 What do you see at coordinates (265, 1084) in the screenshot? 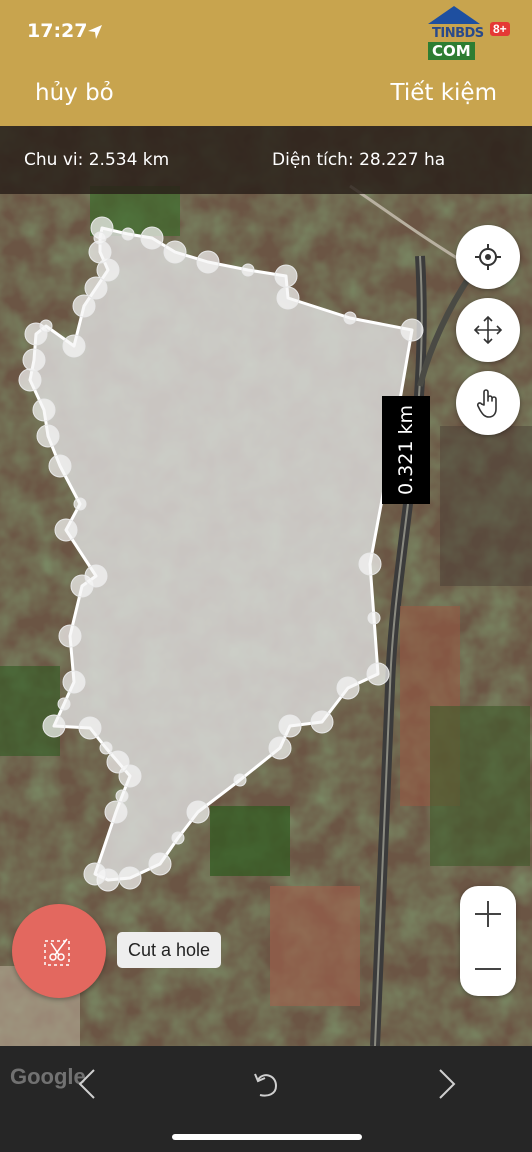
I see `undo-icon` at bounding box center [265, 1084].